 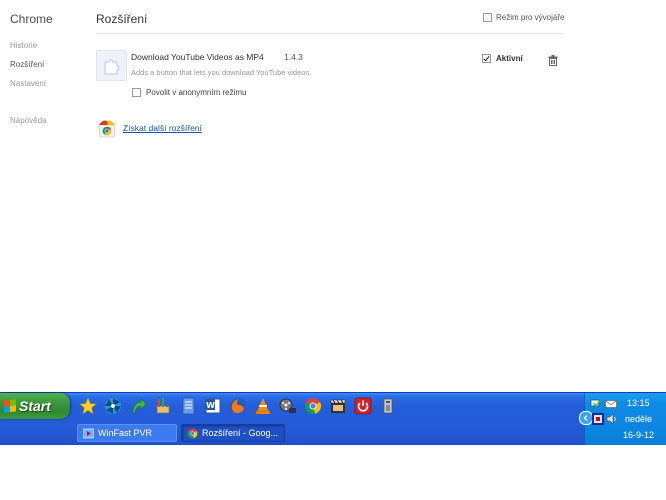 I want to click on clapperboard-icon, so click(x=338, y=406).